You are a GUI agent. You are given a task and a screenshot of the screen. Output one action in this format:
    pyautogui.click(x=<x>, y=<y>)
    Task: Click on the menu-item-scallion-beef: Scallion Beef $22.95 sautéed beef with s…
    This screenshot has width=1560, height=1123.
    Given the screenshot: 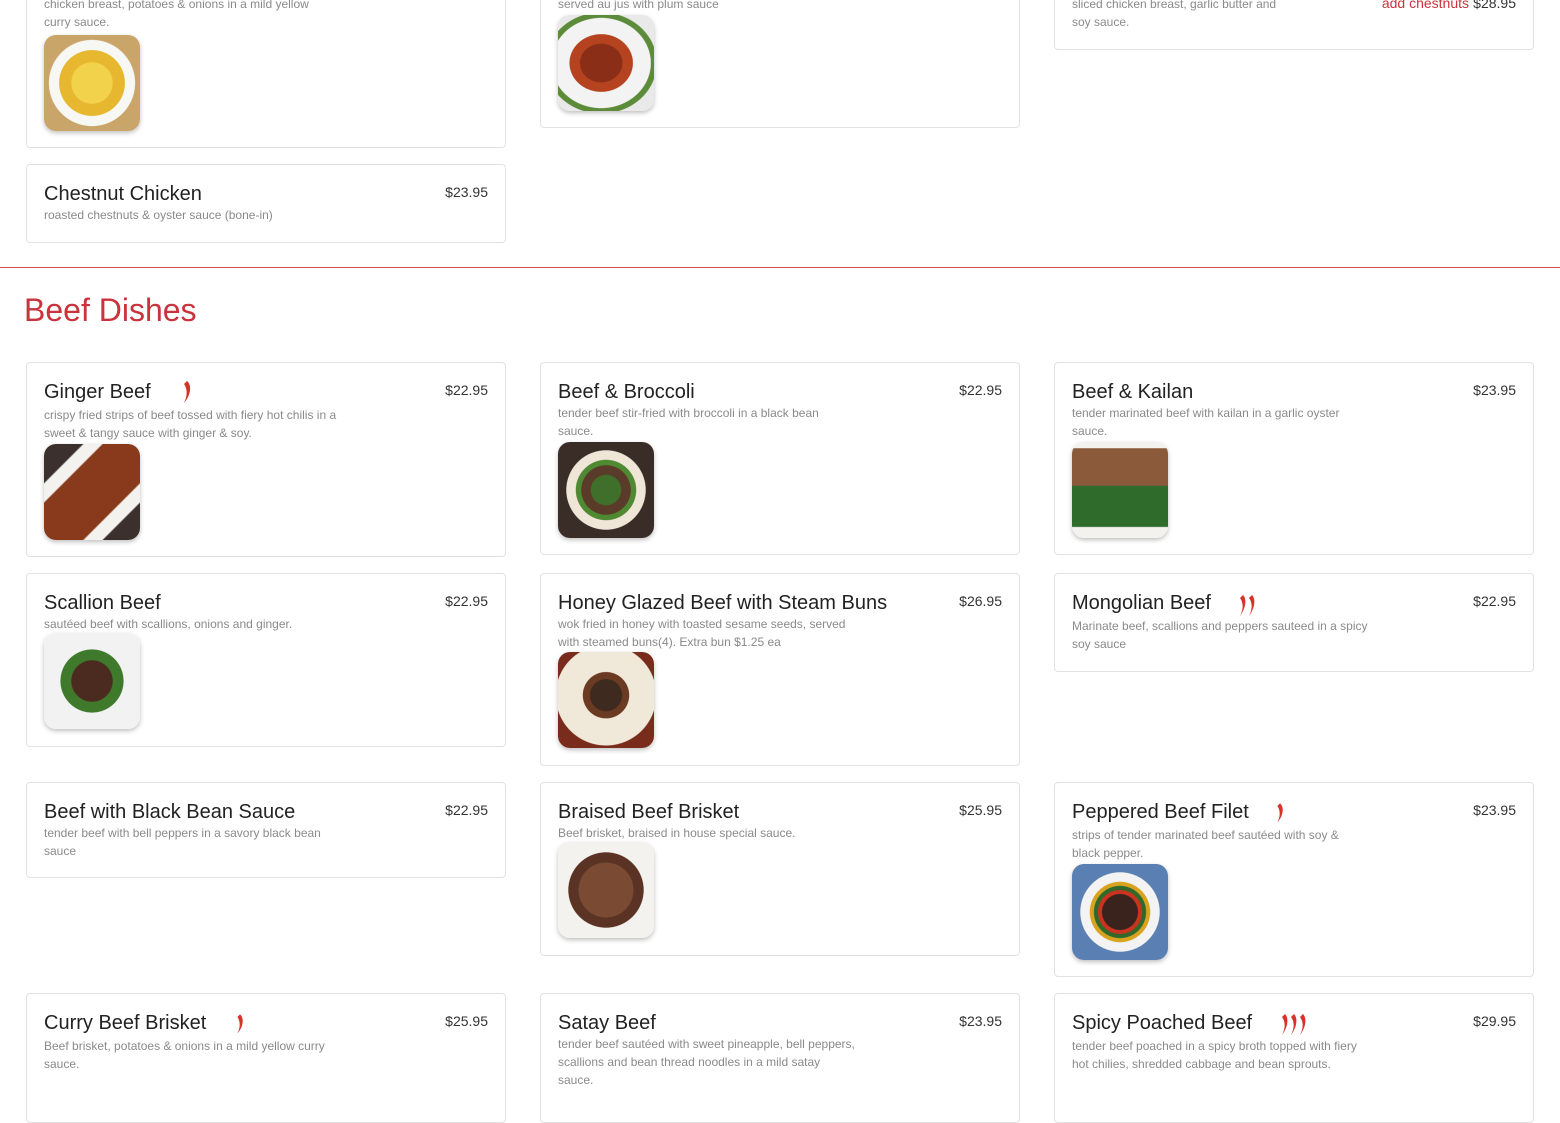 What is the action you would take?
    pyautogui.click(x=266, y=660)
    